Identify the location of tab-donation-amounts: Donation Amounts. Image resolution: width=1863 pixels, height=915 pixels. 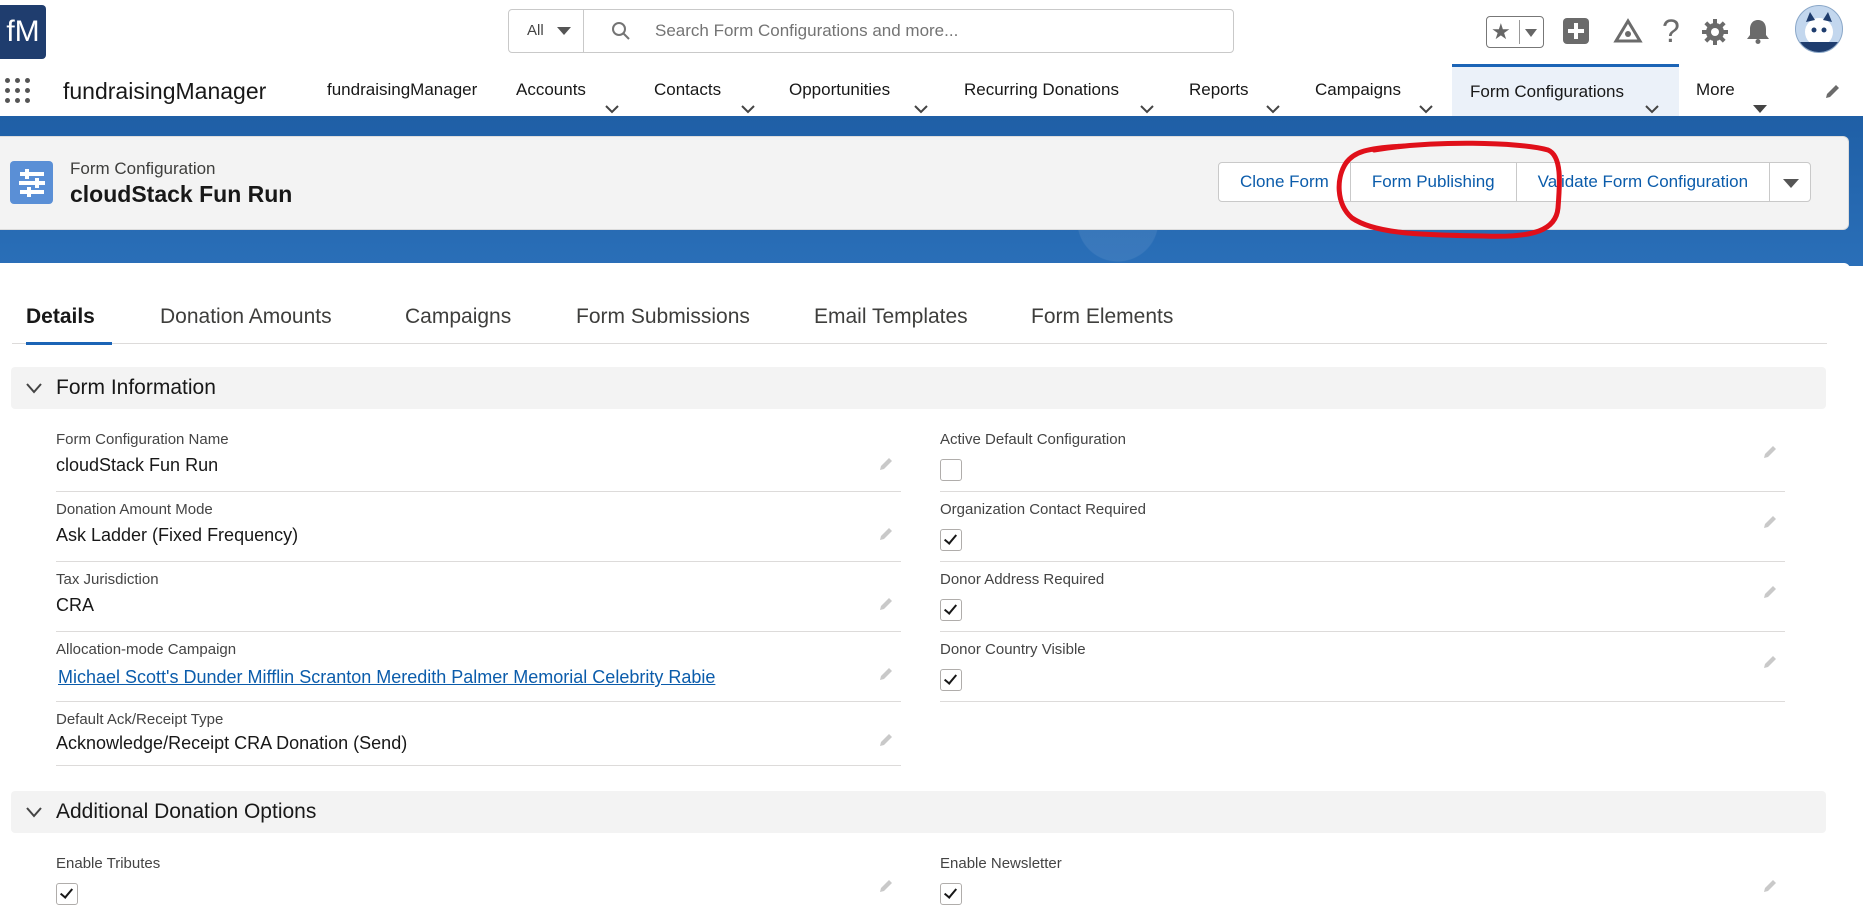
(246, 315).